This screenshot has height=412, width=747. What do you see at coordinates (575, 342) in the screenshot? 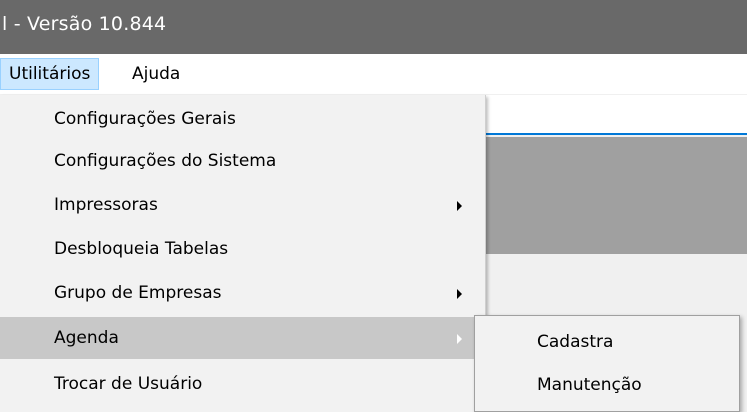
I see `submenu-item-label: Cadastra` at bounding box center [575, 342].